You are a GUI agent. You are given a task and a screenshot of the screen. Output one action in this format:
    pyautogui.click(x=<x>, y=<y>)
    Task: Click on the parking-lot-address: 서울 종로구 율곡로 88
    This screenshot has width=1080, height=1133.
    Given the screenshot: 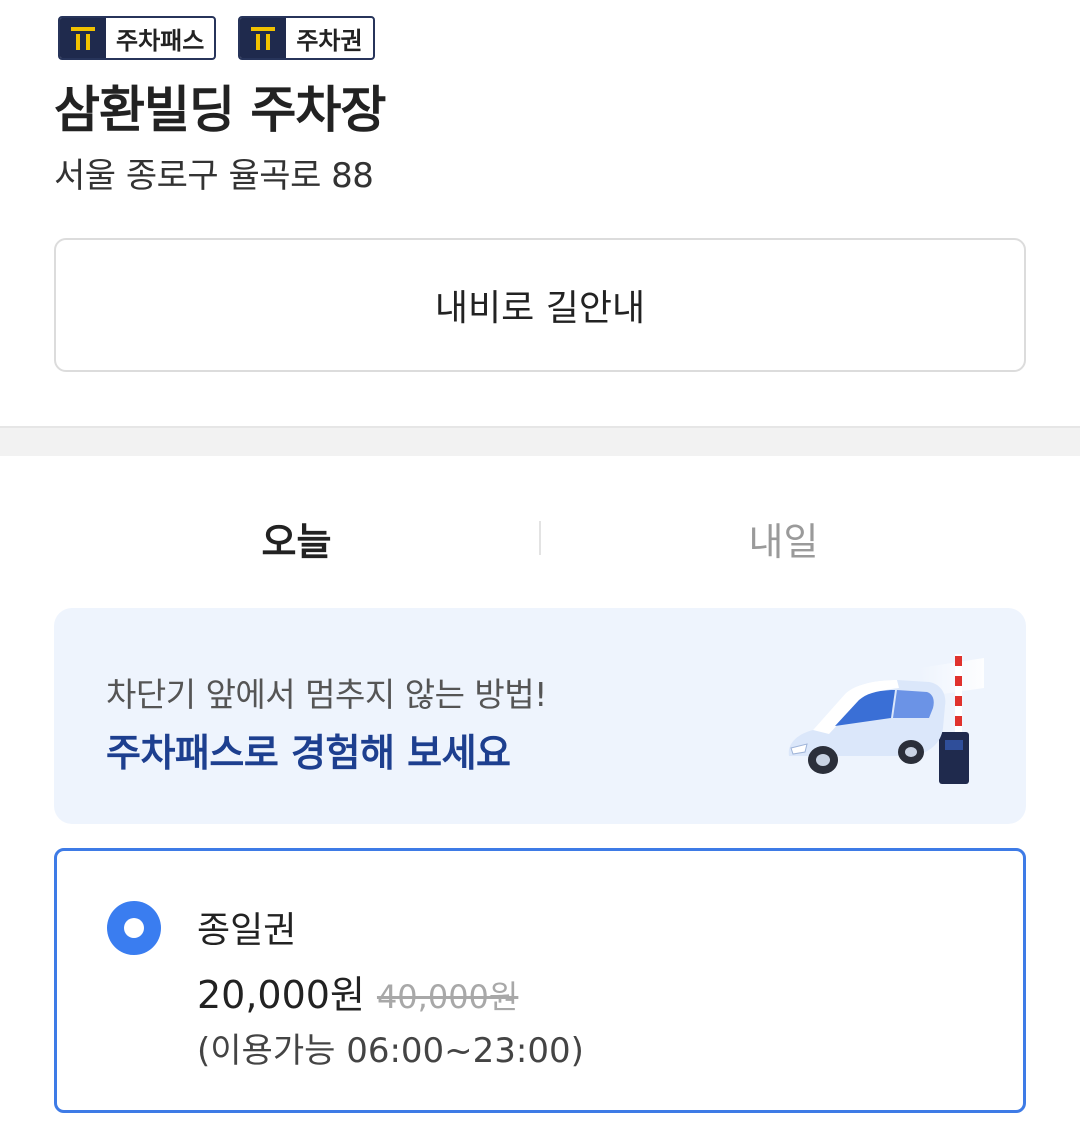 What is the action you would take?
    pyautogui.click(x=214, y=176)
    